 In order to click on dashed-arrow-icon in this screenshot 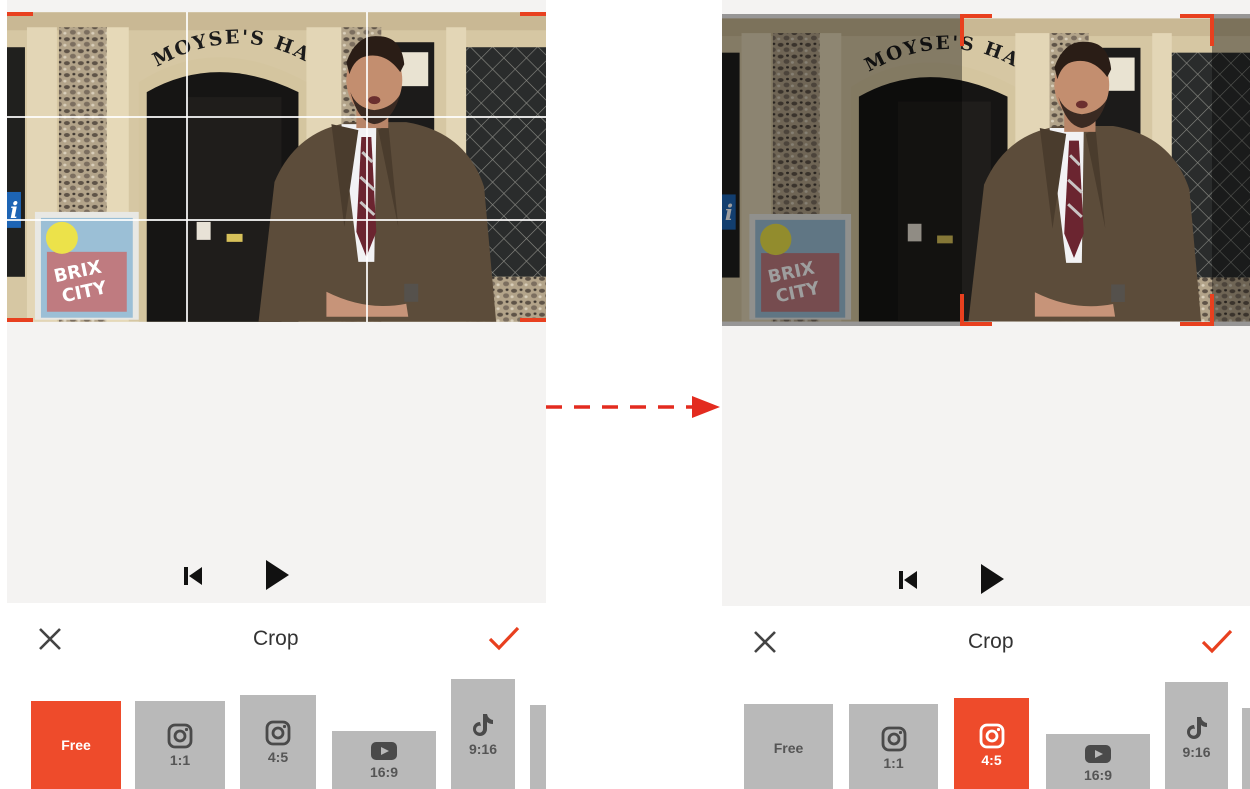, I will do `click(633, 407)`.